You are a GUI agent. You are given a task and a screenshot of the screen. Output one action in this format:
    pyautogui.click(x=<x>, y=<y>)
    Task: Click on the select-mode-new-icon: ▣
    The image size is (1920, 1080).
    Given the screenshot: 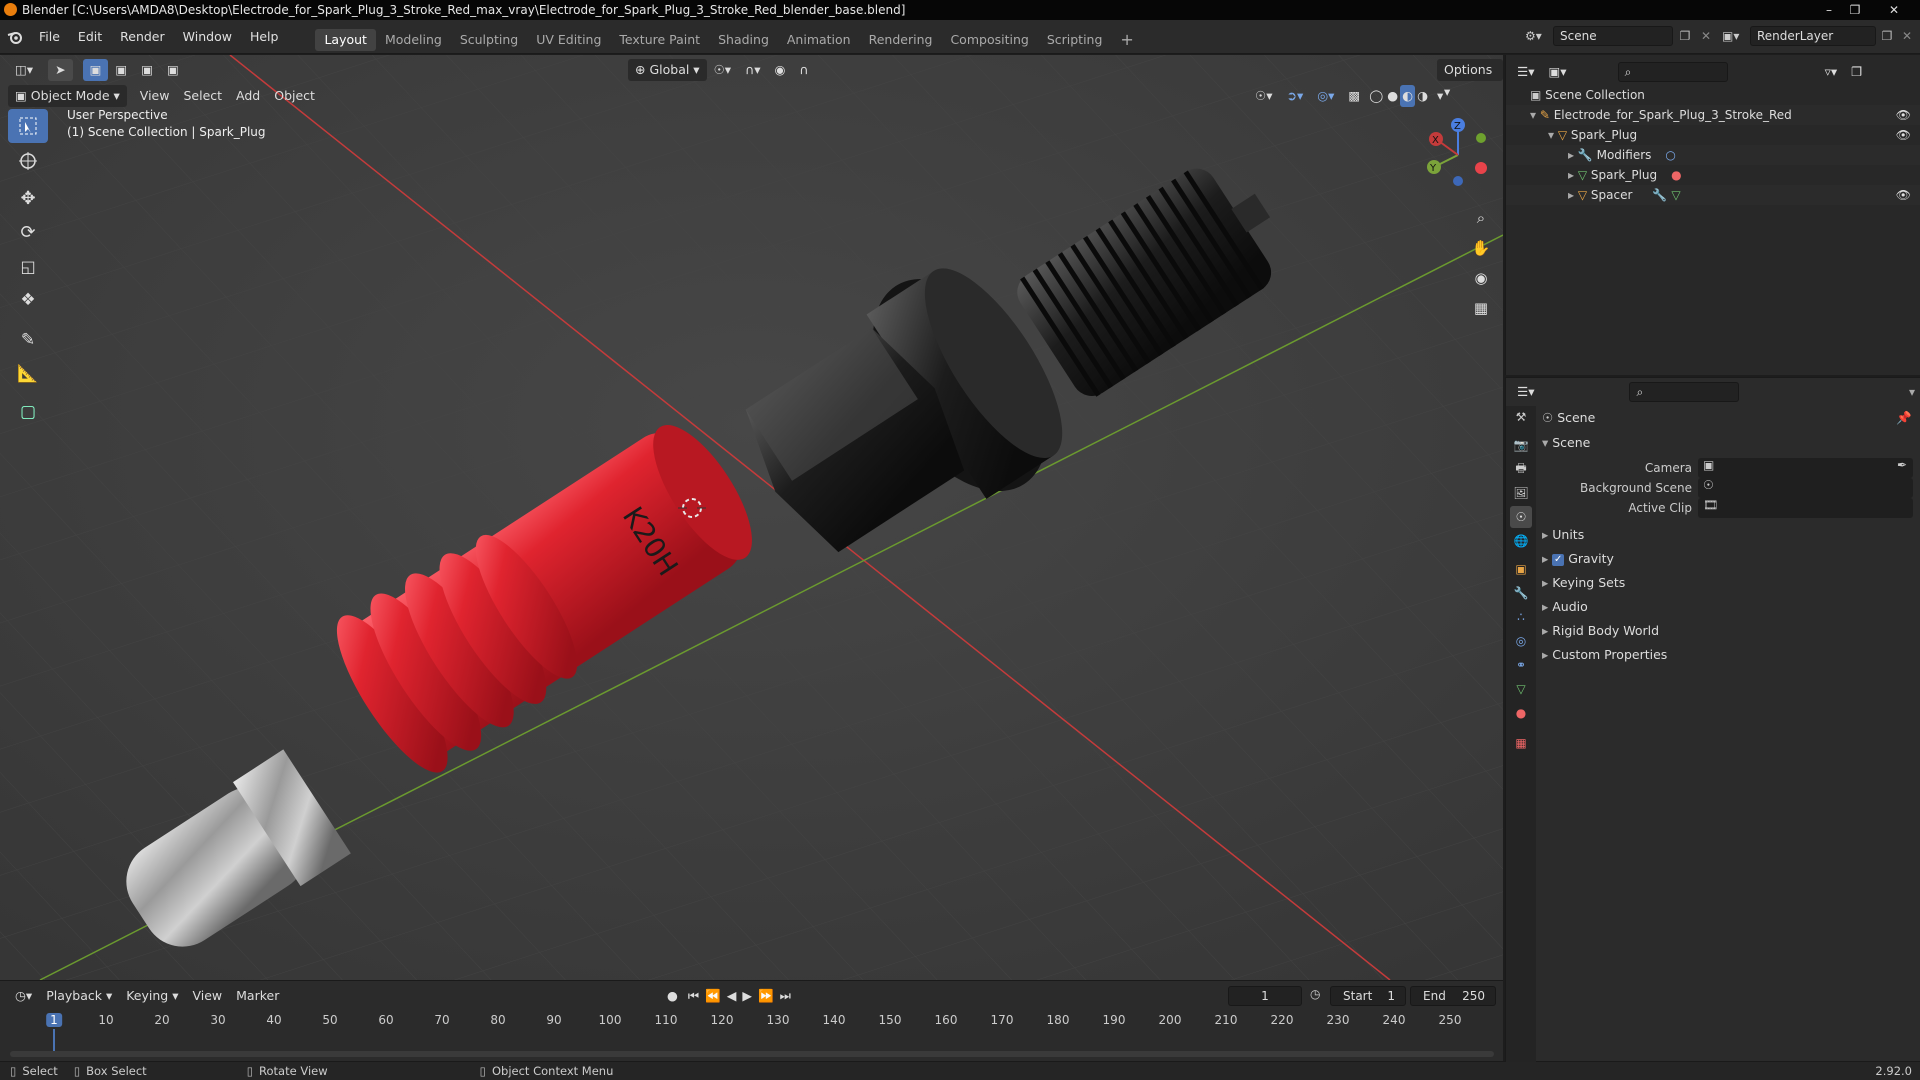 What is the action you would take?
    pyautogui.click(x=95, y=70)
    